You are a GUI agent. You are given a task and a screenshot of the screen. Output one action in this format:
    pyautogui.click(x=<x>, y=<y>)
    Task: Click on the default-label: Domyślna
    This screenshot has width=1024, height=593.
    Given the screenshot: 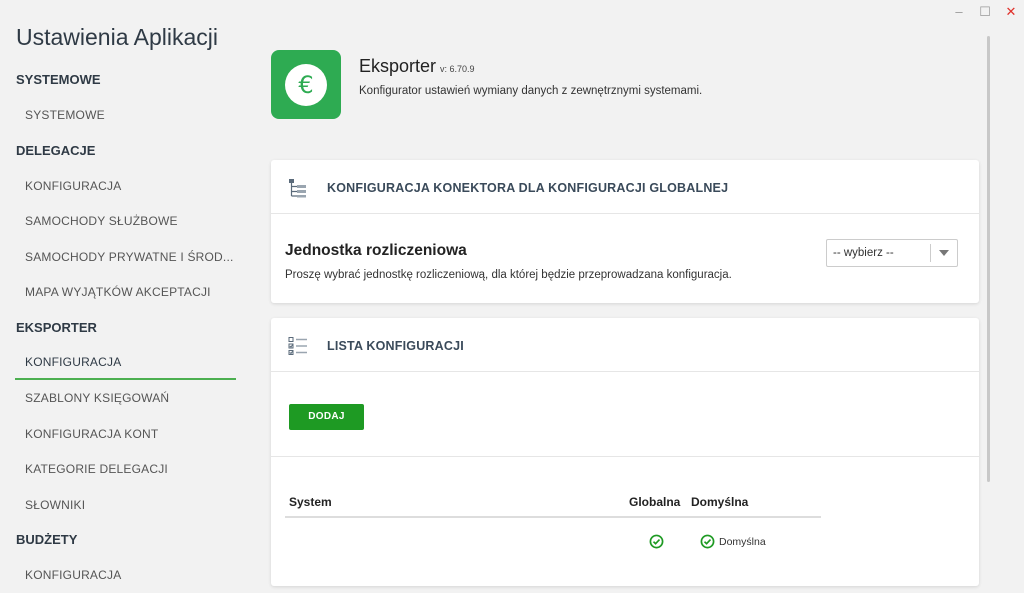 What is the action you would take?
    pyautogui.click(x=742, y=542)
    